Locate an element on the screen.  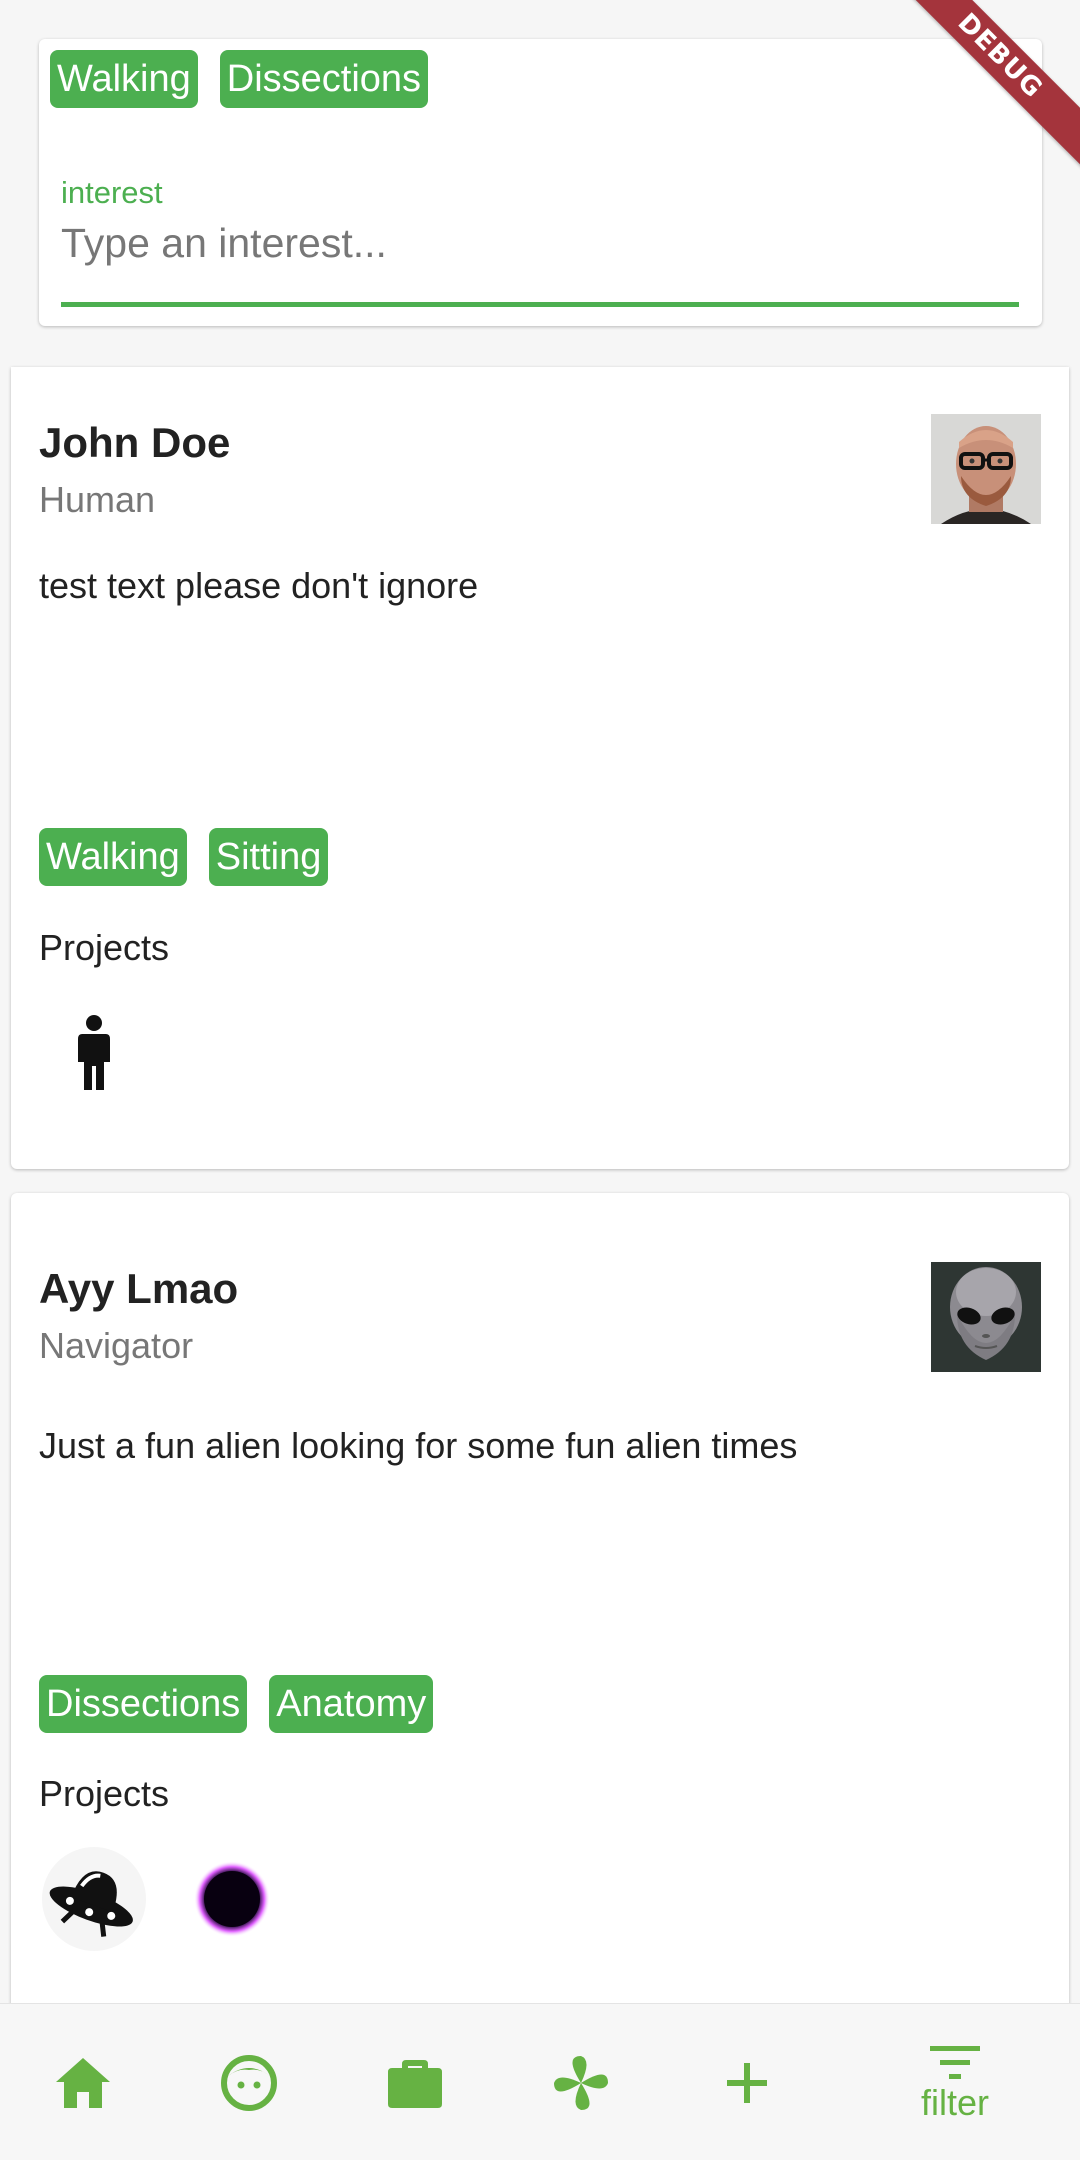
person-icon-glyph is located at coordinates (94, 1052).